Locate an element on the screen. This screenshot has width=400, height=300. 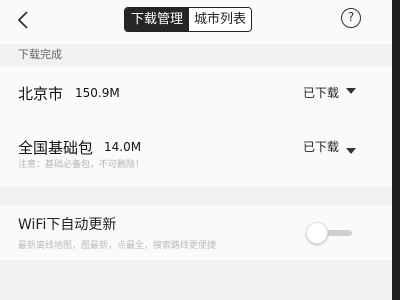
section-header-download-complete: 下载完成 is located at coordinates (40, 54).